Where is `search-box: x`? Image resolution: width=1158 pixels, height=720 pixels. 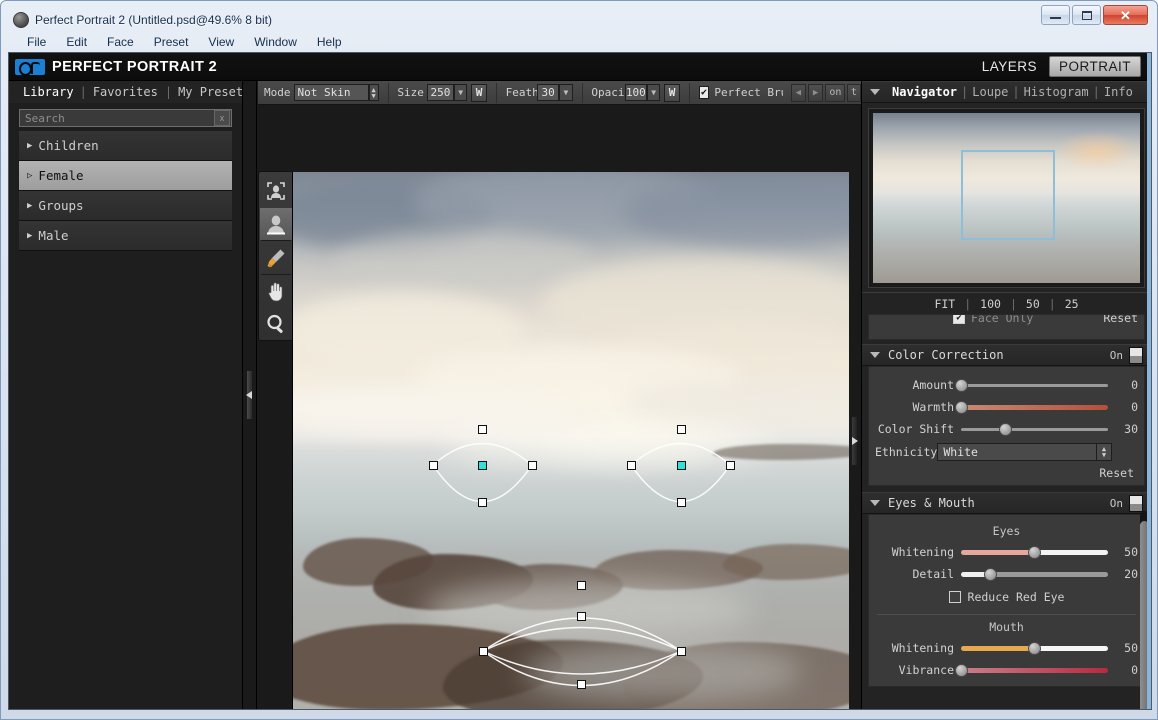
search-box: x is located at coordinates (125, 118).